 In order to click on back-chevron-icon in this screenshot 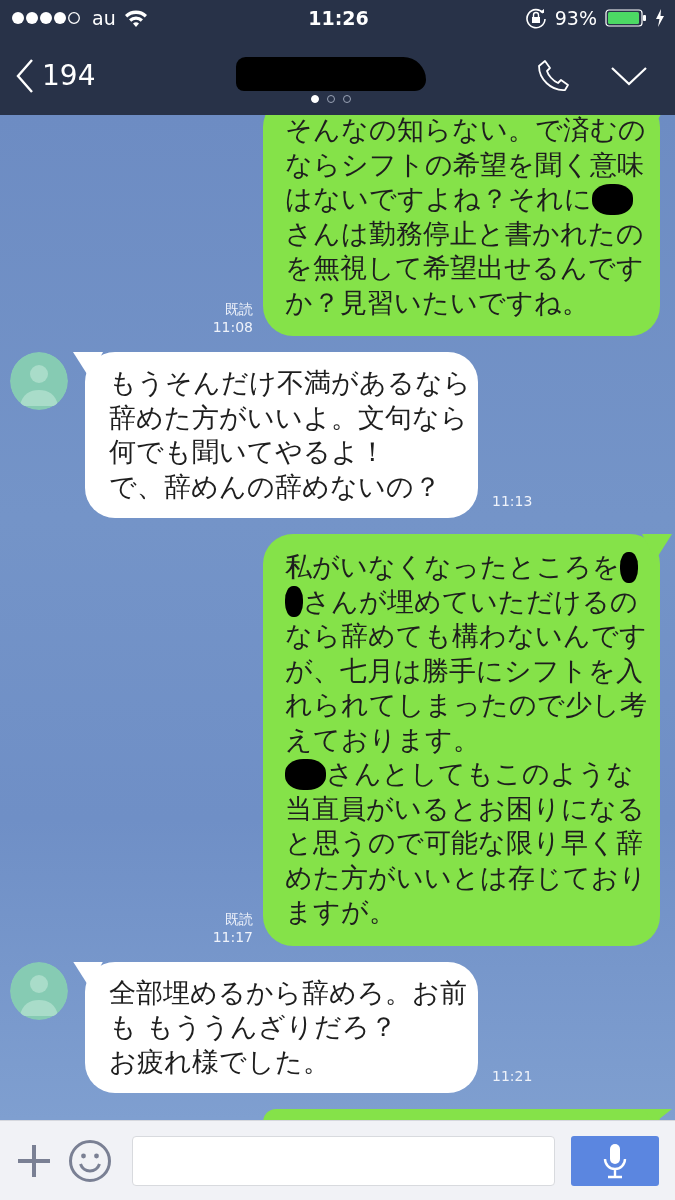, I will do `click(25, 75)`.